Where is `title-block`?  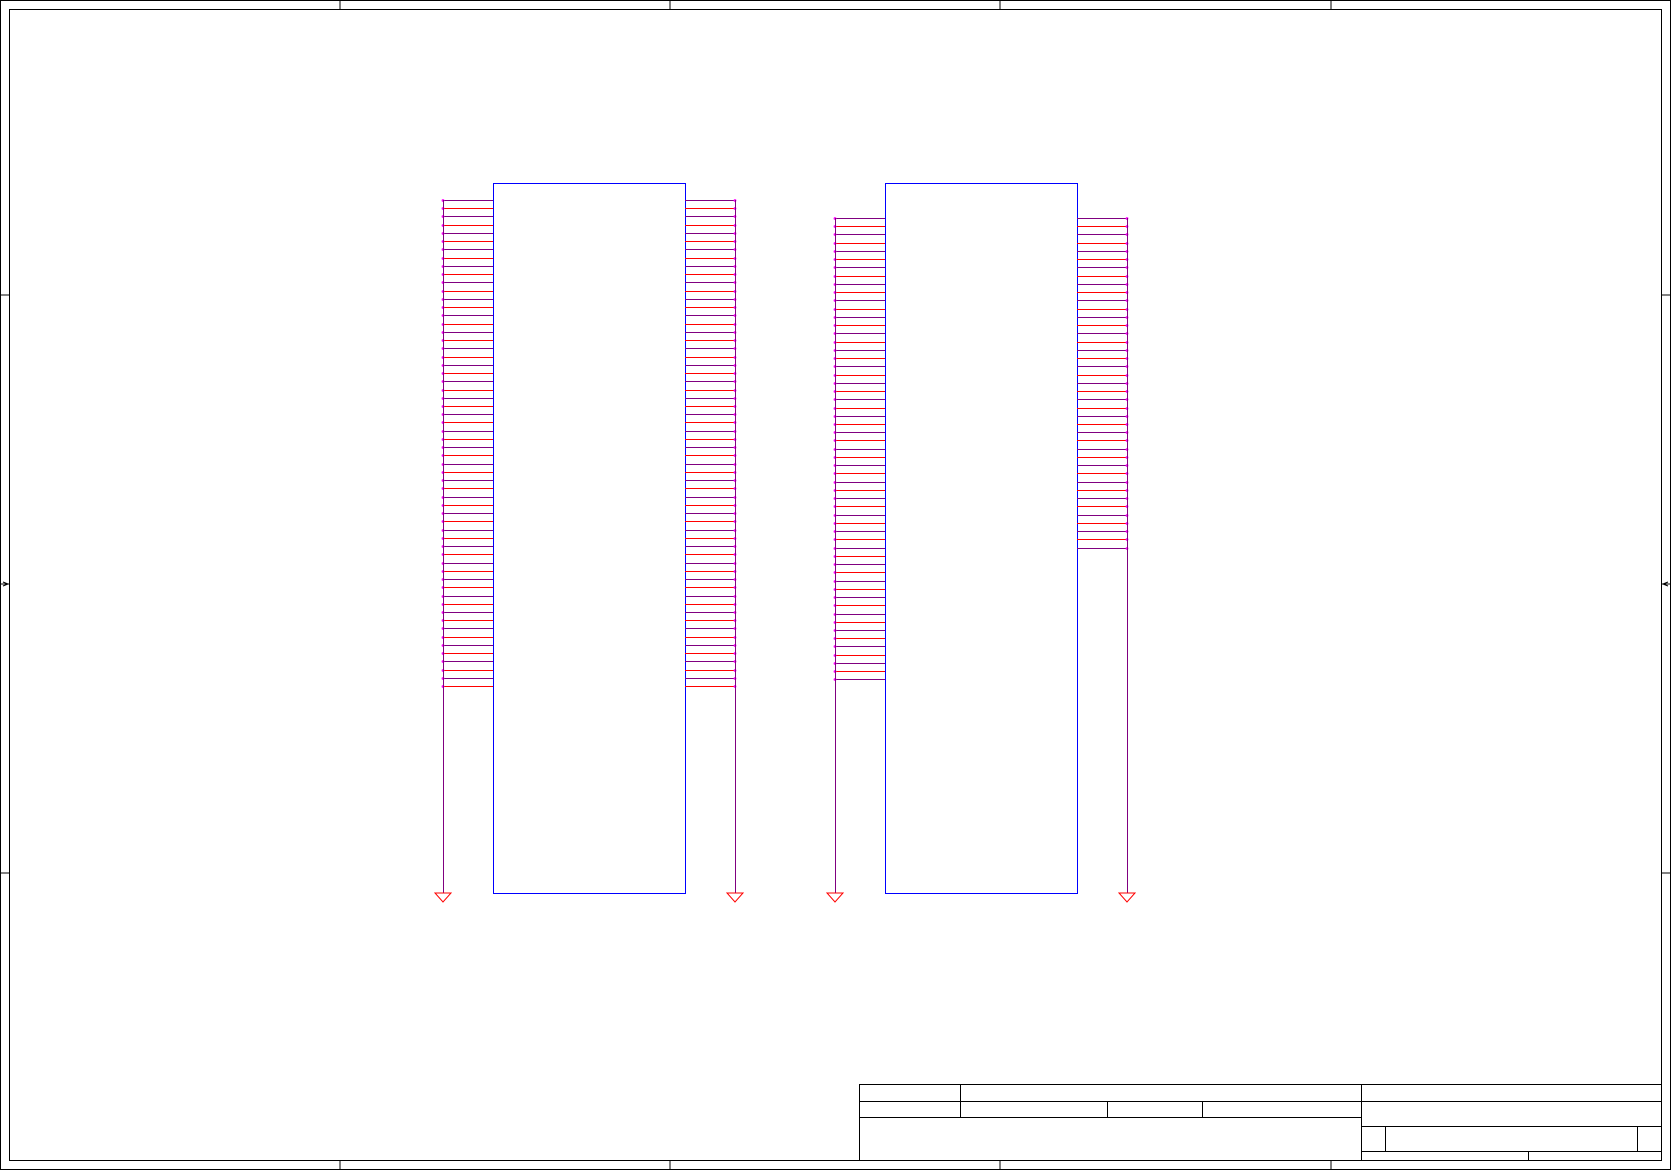 title-block is located at coordinates (1260, 1122).